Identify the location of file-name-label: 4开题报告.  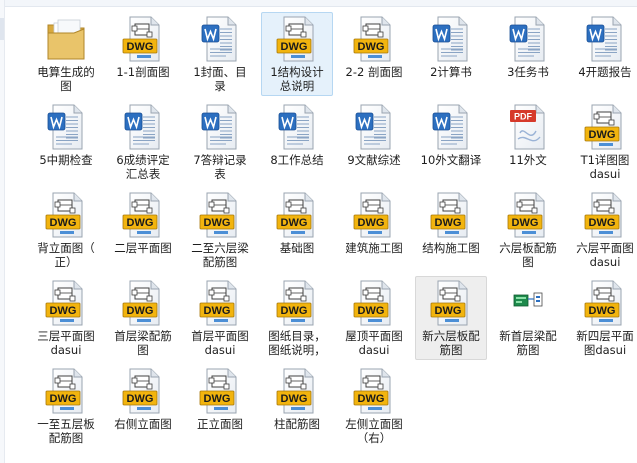
(605, 72).